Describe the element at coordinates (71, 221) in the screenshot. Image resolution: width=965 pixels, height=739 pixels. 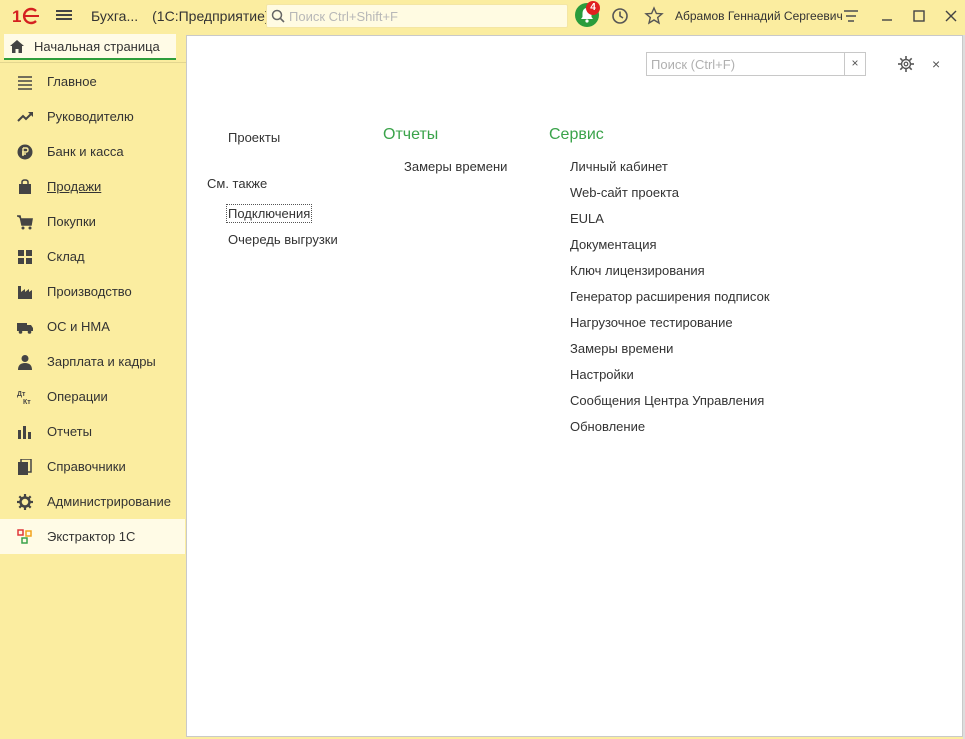
I see `sidebar-item-label: Покупки` at that location.